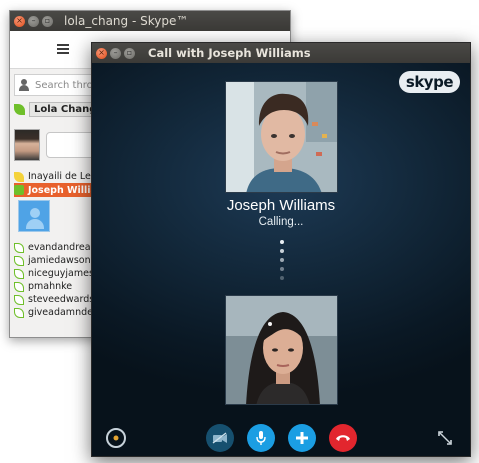 The image size is (479, 463). What do you see at coordinates (62, 176) in the screenshot?
I see `contact-name: Inayaili de Leó` at bounding box center [62, 176].